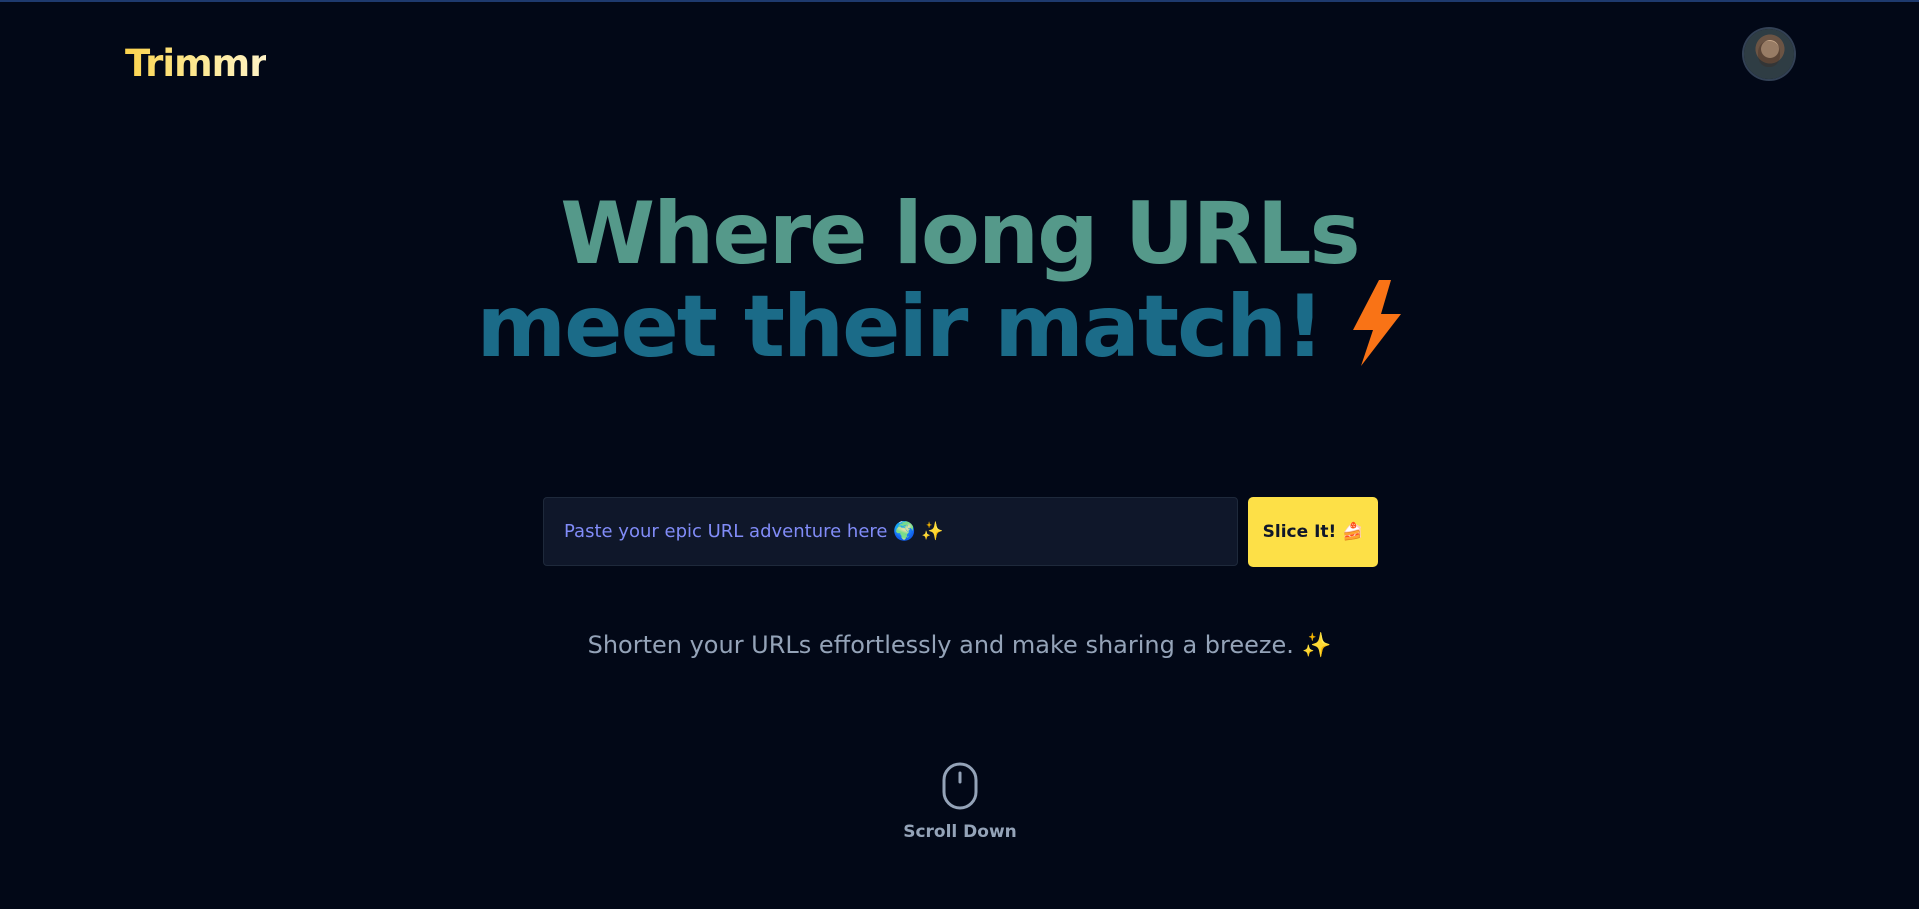 The image size is (1919, 909). What do you see at coordinates (960, 786) in the screenshot?
I see `mouse-icon` at bounding box center [960, 786].